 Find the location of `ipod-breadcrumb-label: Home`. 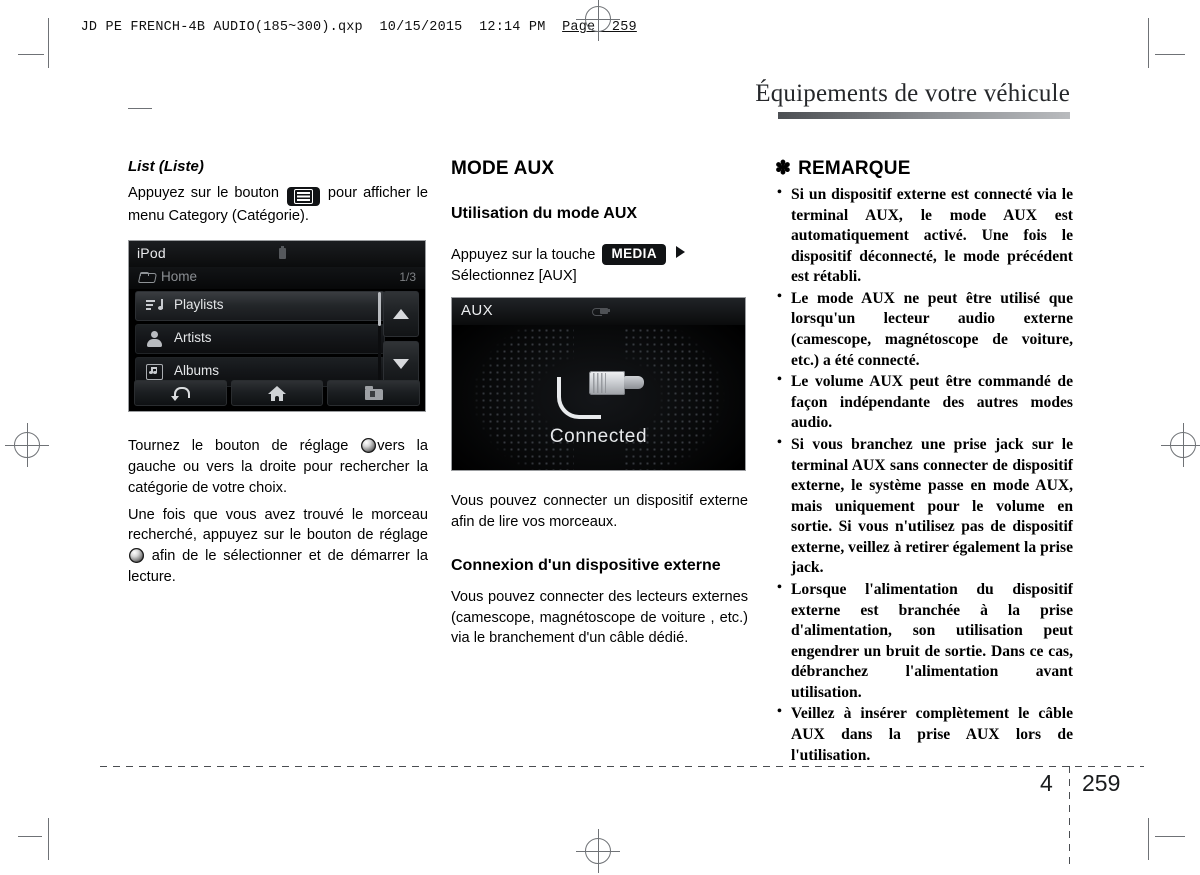

ipod-breadcrumb-label: Home is located at coordinates (179, 277).